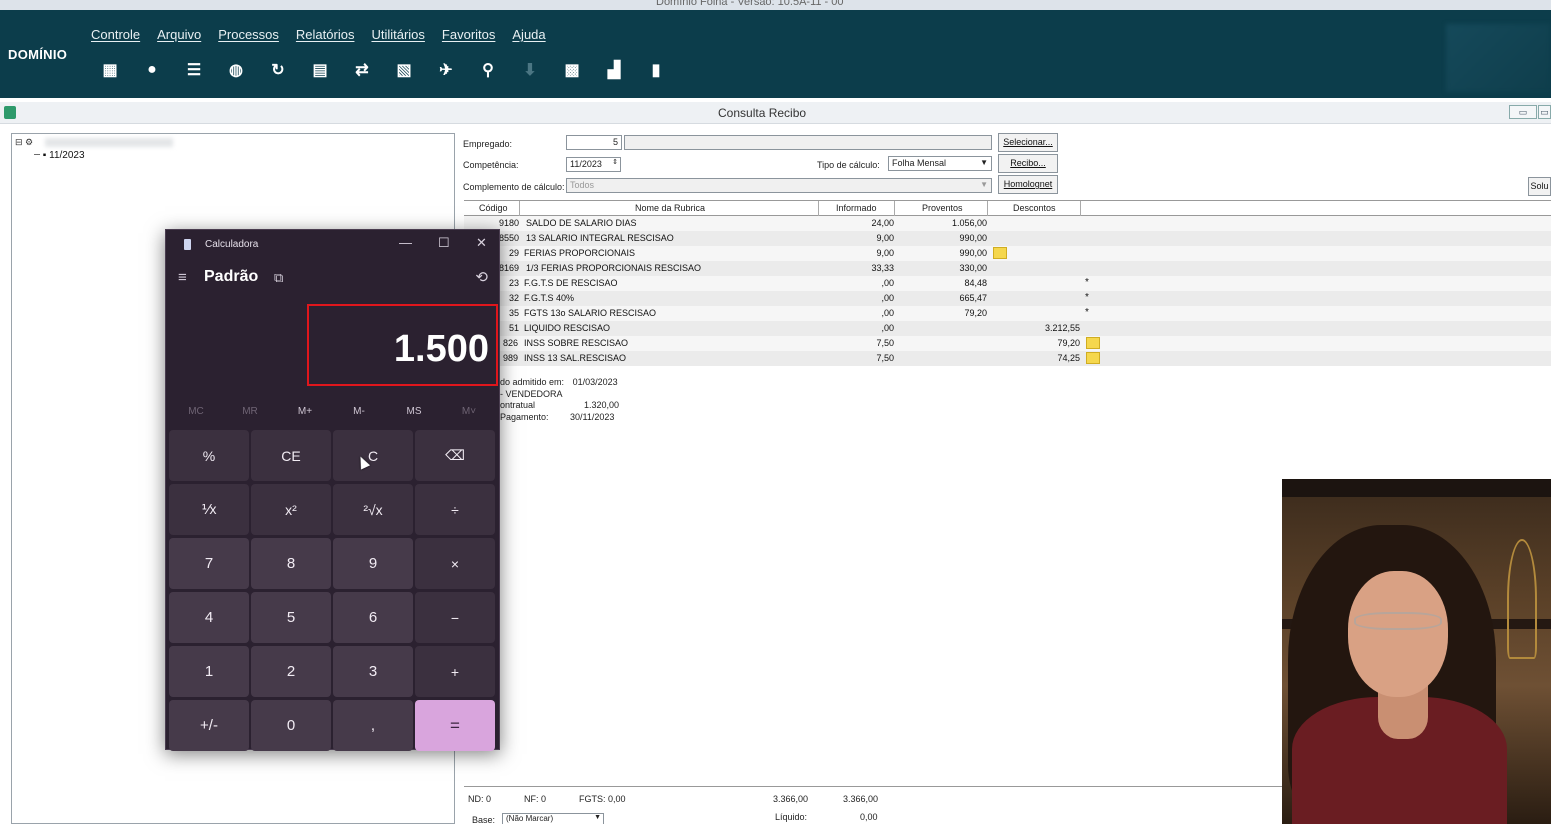 The width and height of the screenshot is (1551, 824). Describe the element at coordinates (250, 411) in the screenshot. I see `mr-button: MR` at that location.